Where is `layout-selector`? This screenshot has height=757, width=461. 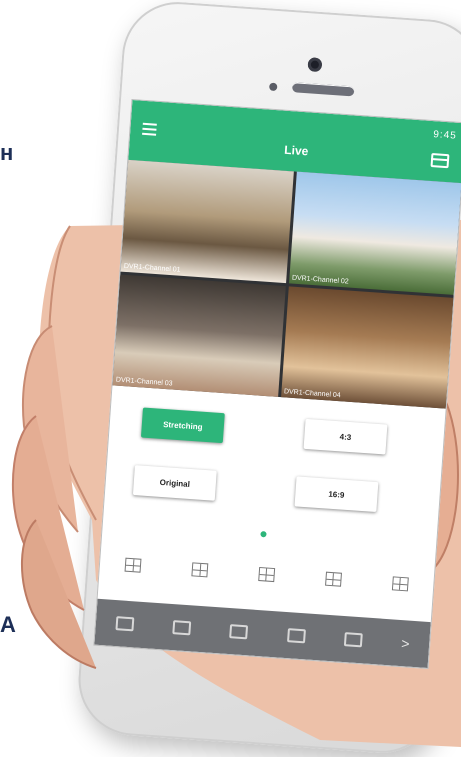
layout-selector is located at coordinates (267, 574).